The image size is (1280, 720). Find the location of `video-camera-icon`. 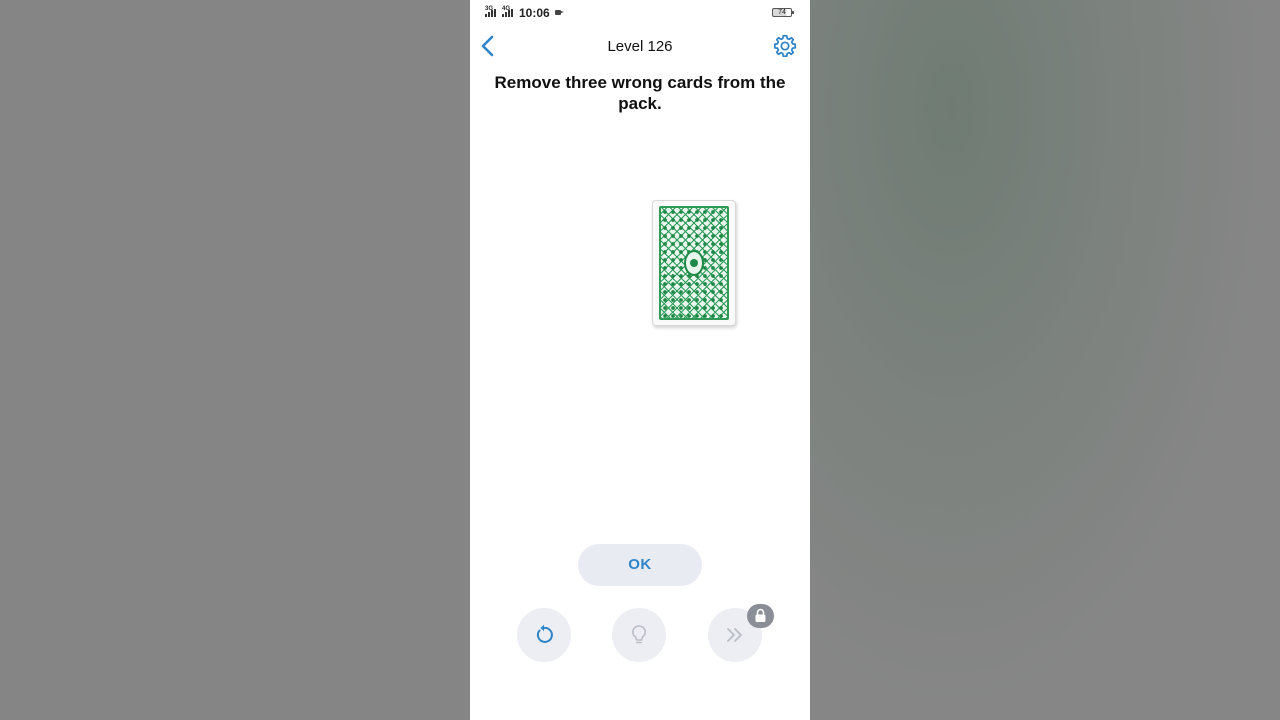

video-camera-icon is located at coordinates (559, 12).